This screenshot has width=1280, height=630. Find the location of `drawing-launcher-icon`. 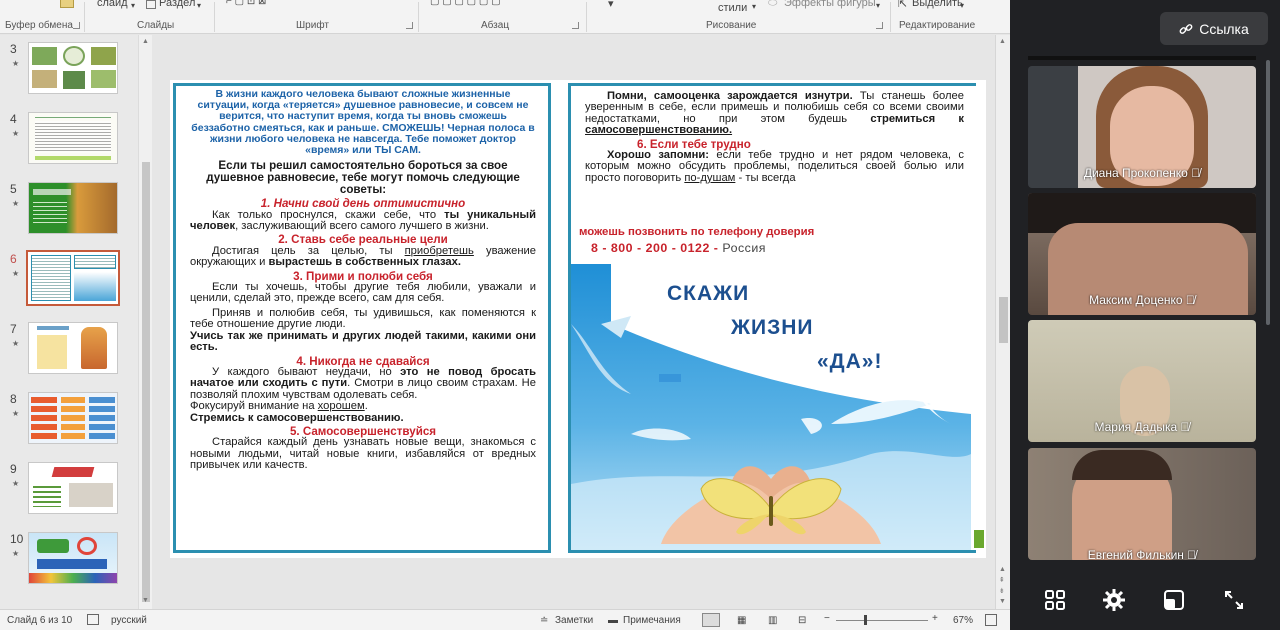

drawing-launcher-icon is located at coordinates (879, 25).